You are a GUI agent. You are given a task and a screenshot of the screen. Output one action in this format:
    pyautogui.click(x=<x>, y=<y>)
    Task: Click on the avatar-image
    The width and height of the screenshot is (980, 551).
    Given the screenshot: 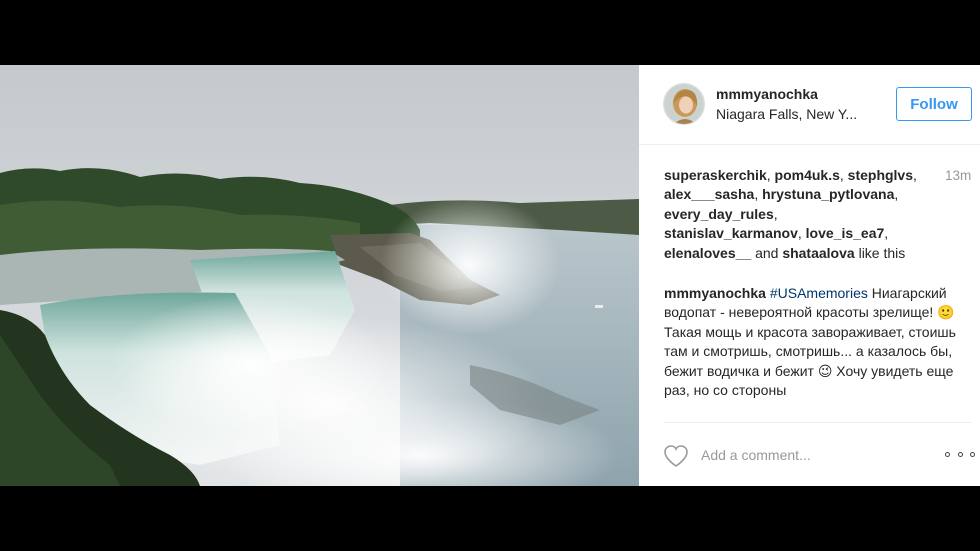 What is the action you would take?
    pyautogui.click(x=684, y=104)
    